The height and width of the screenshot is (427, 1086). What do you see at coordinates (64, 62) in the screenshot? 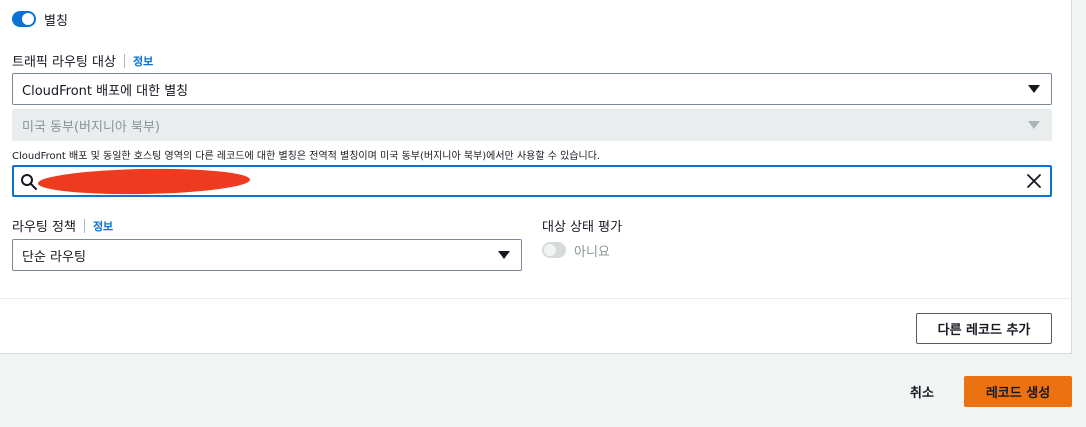
I see `routing-target-label: 트래픽 라우팅 대상` at bounding box center [64, 62].